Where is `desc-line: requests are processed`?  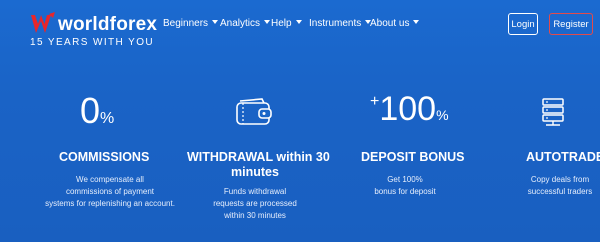
desc-line: requests are processed is located at coordinates (255, 203).